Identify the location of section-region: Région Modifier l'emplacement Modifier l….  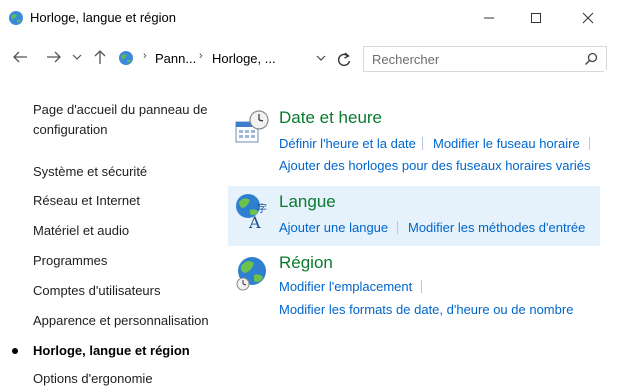
(414, 286).